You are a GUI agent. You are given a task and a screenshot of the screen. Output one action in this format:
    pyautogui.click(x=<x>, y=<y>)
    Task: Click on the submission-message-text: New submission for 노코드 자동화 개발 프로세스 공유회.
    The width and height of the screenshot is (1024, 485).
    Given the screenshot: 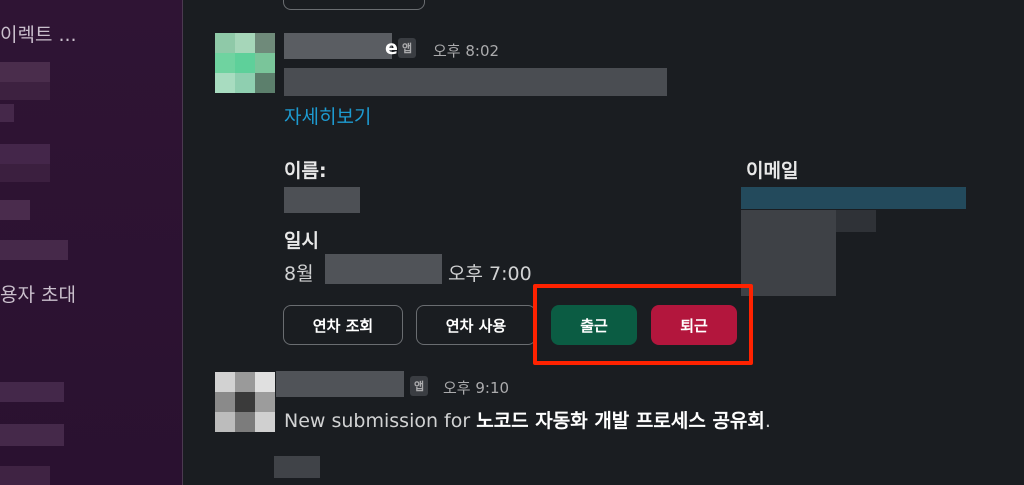 What is the action you would take?
    pyautogui.click(x=527, y=419)
    